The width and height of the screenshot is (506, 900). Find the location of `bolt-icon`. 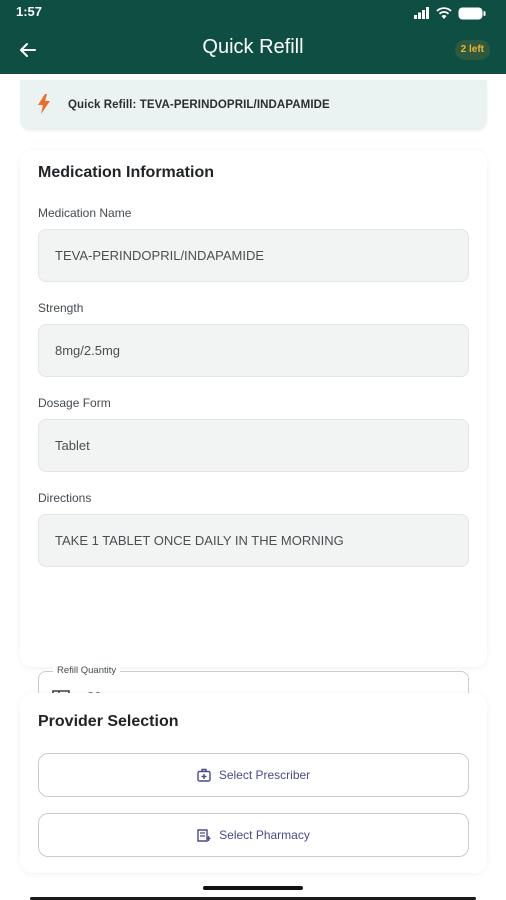

bolt-icon is located at coordinates (44, 104).